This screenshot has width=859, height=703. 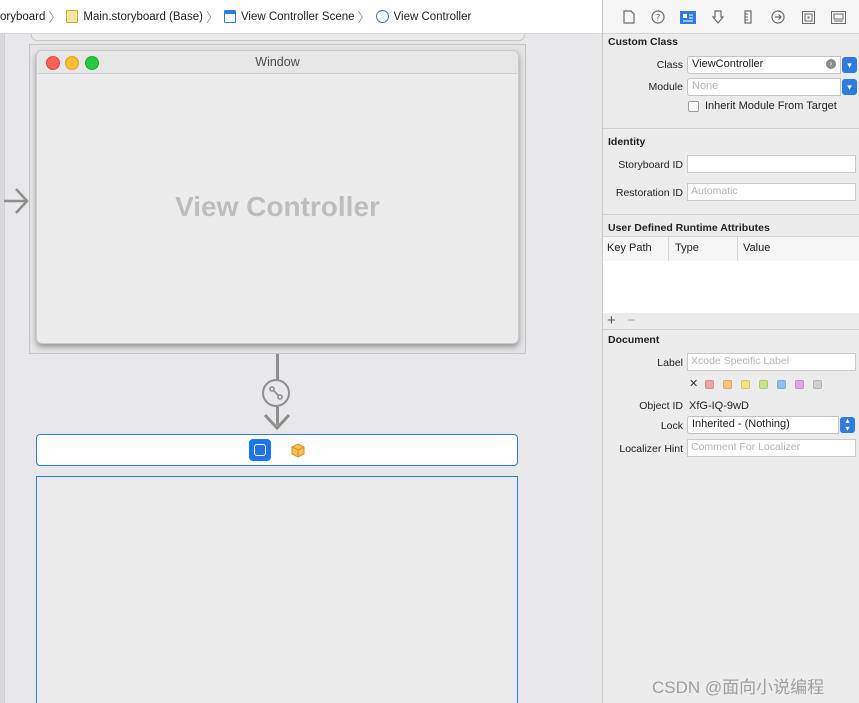 What do you see at coordinates (693, 383) in the screenshot?
I see `clear-color-label-button: ✕` at bounding box center [693, 383].